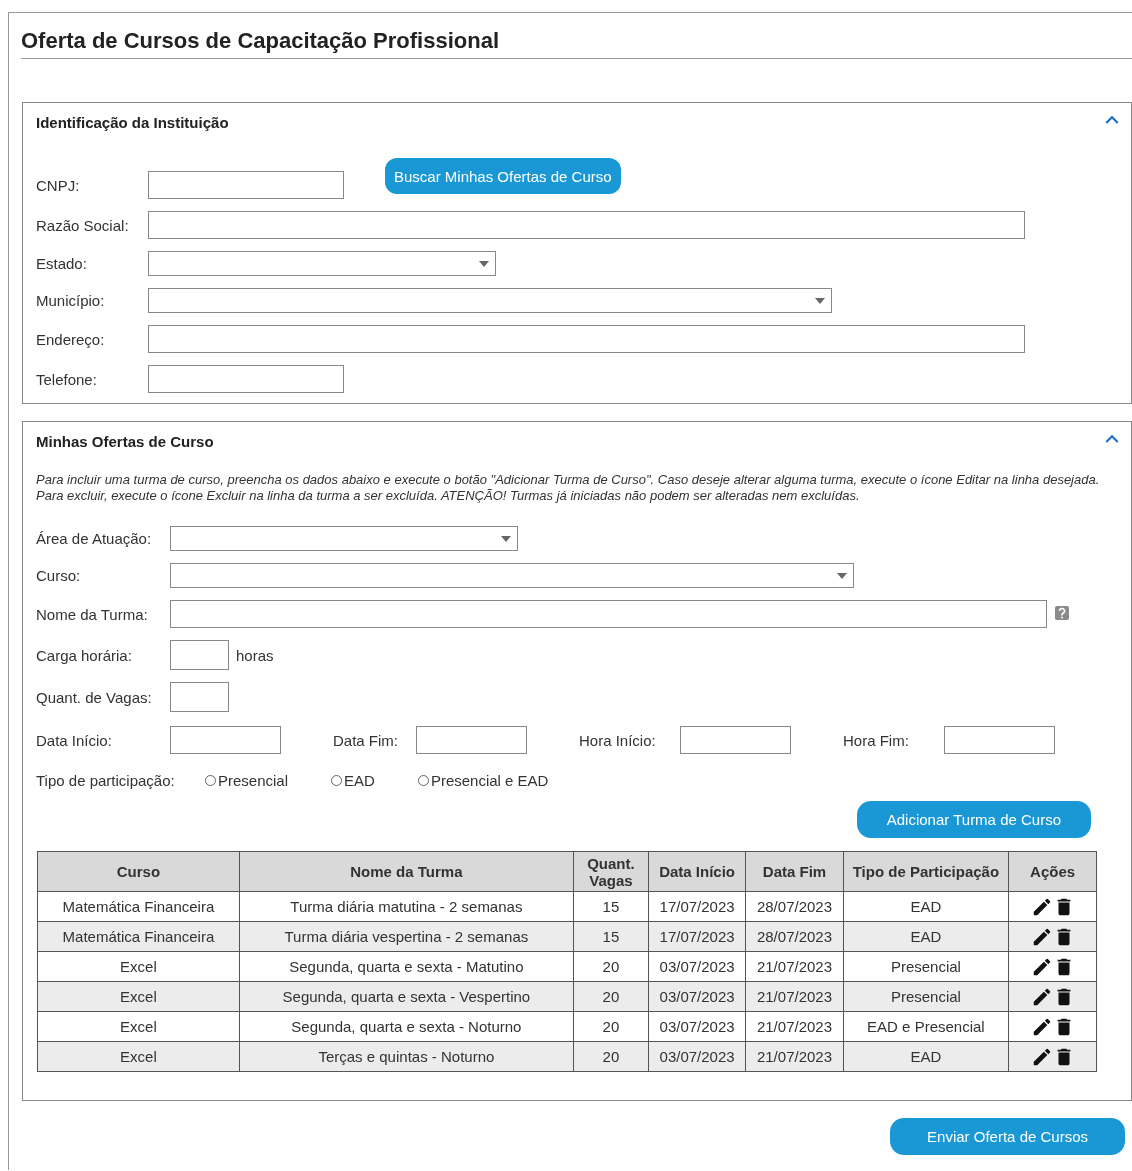  What do you see at coordinates (92, 614) in the screenshot?
I see `field-label: Nome da Turma:` at bounding box center [92, 614].